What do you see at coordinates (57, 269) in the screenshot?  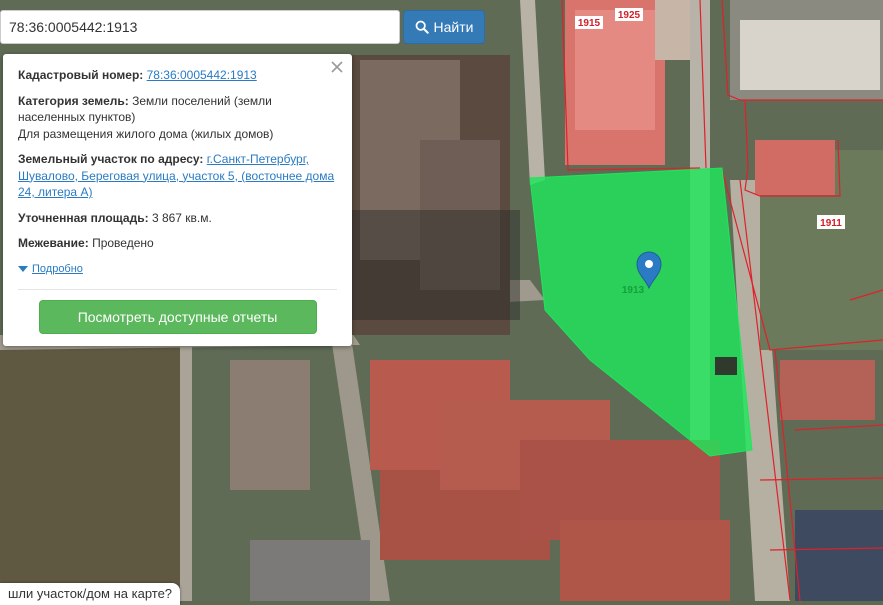 I see `details-link: Подробно` at bounding box center [57, 269].